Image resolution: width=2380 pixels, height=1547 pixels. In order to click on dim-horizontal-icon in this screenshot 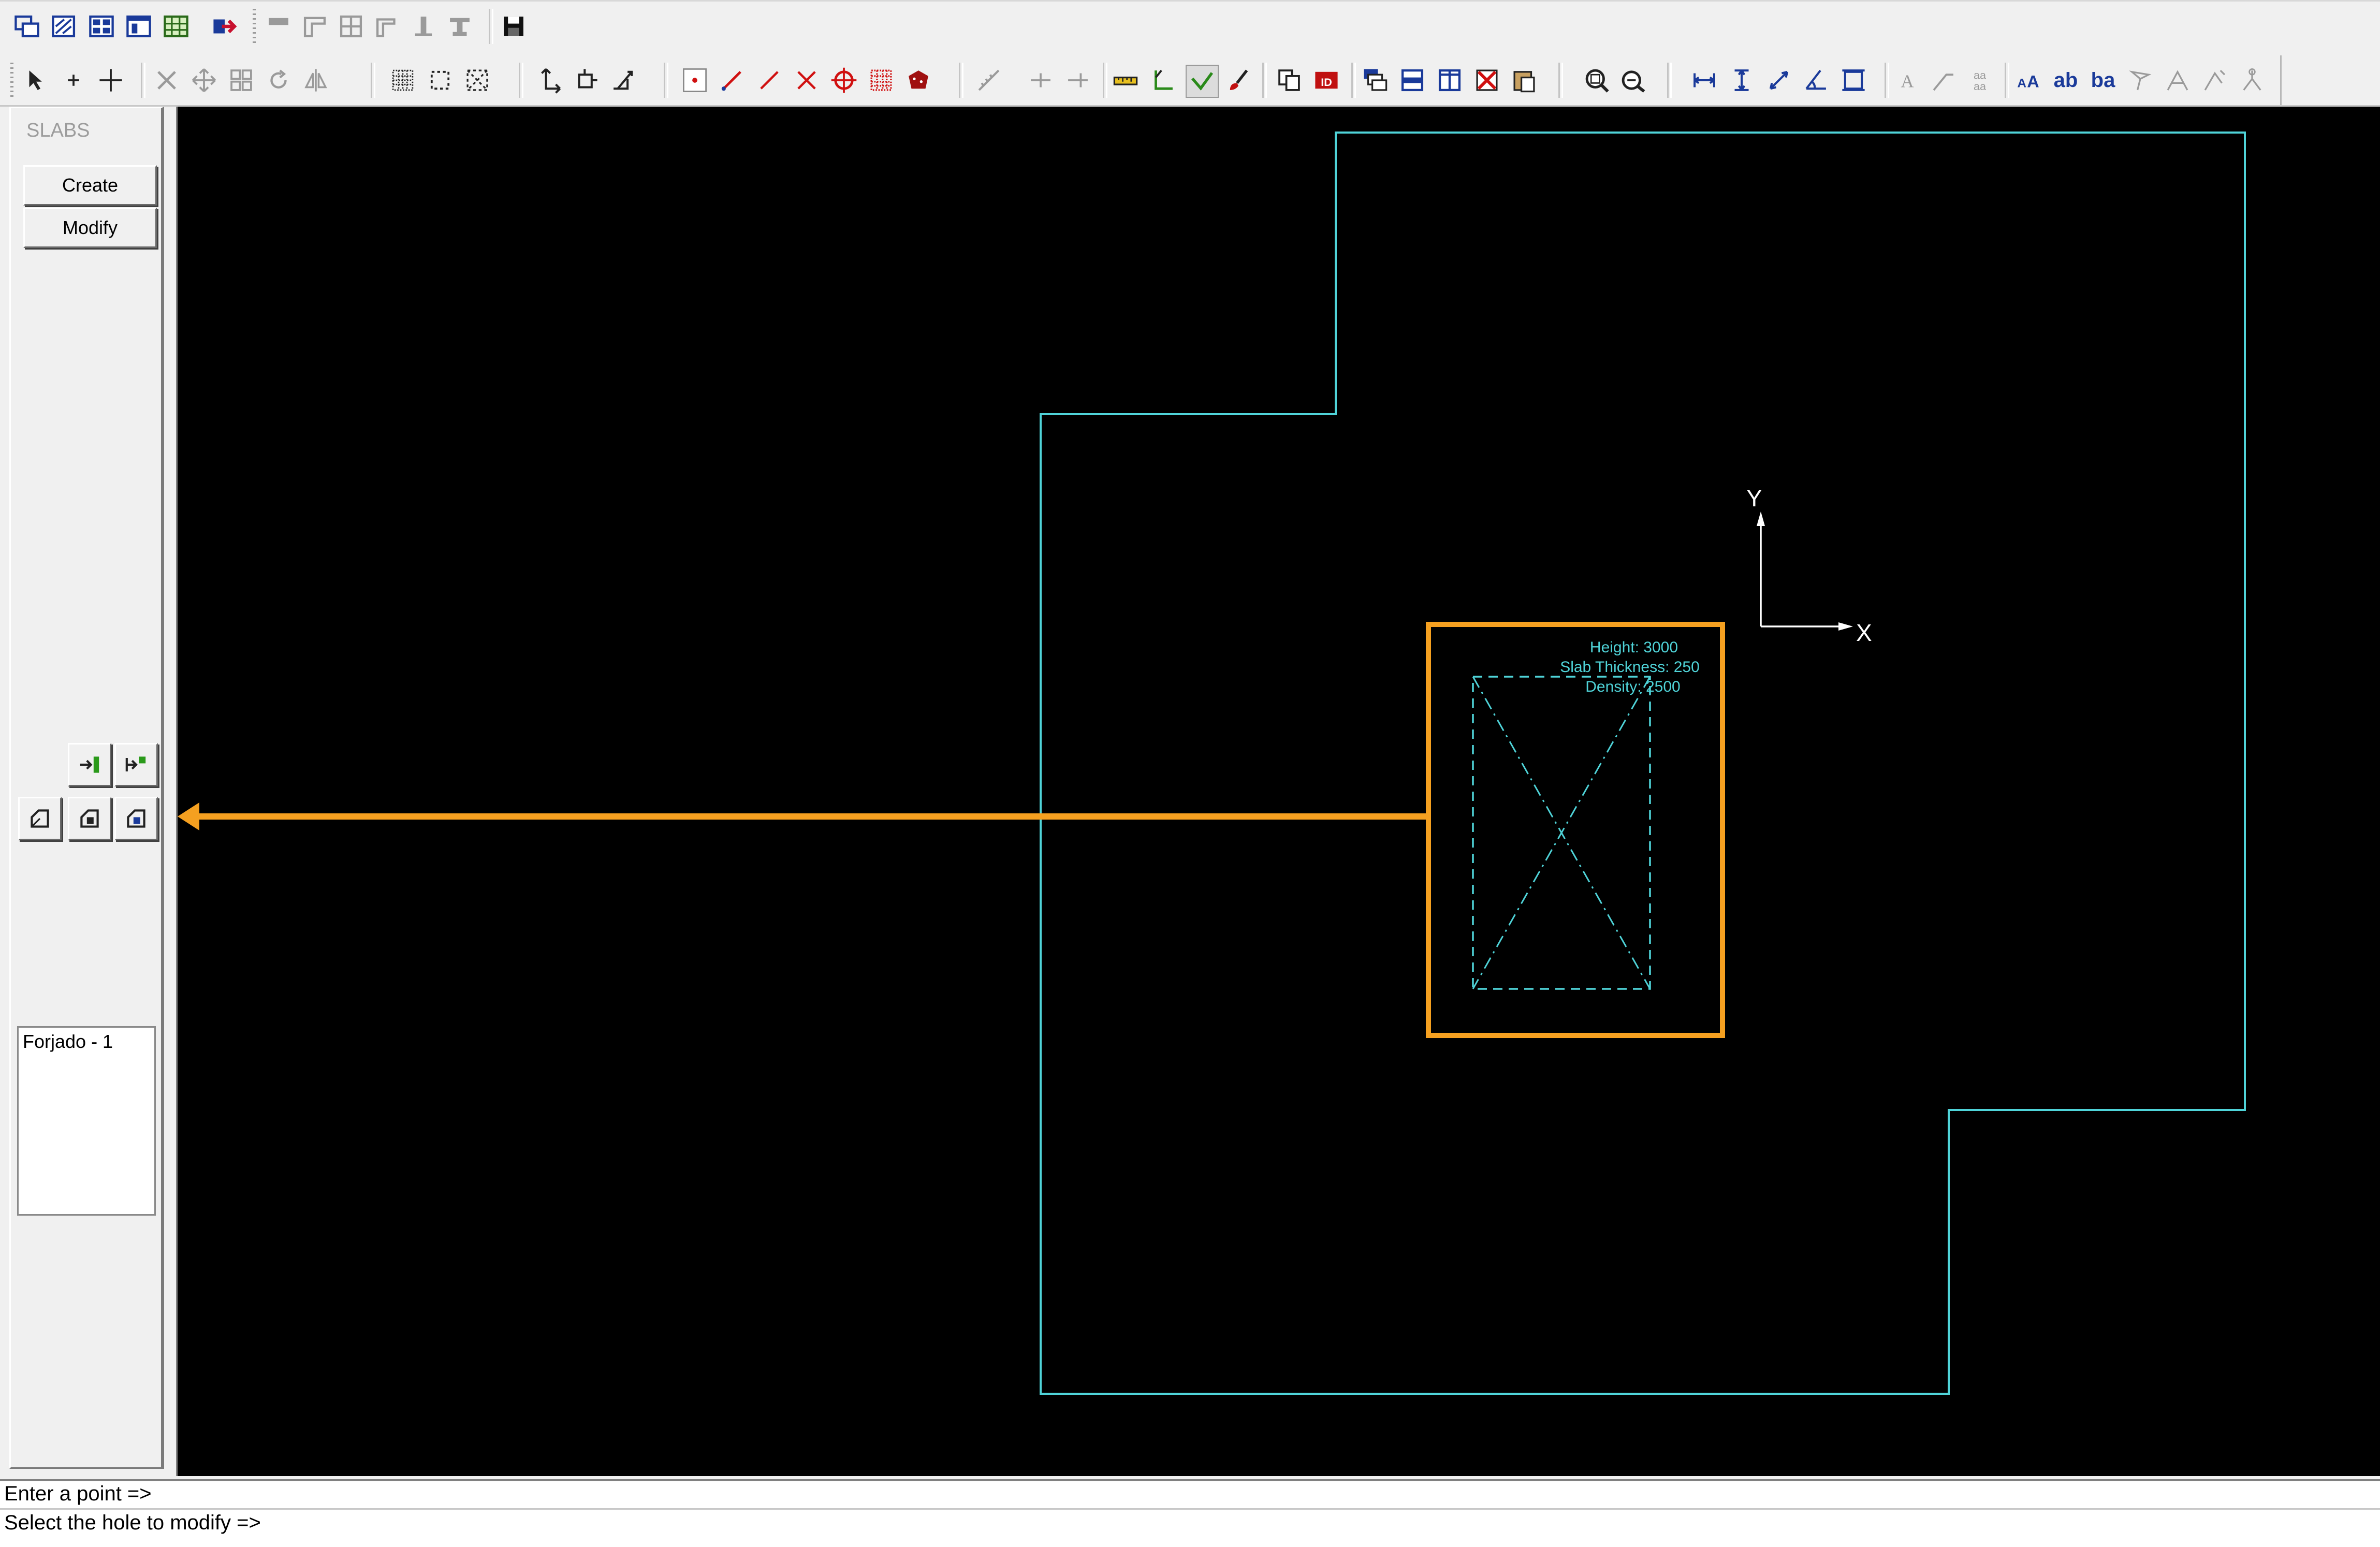, I will do `click(1705, 80)`.